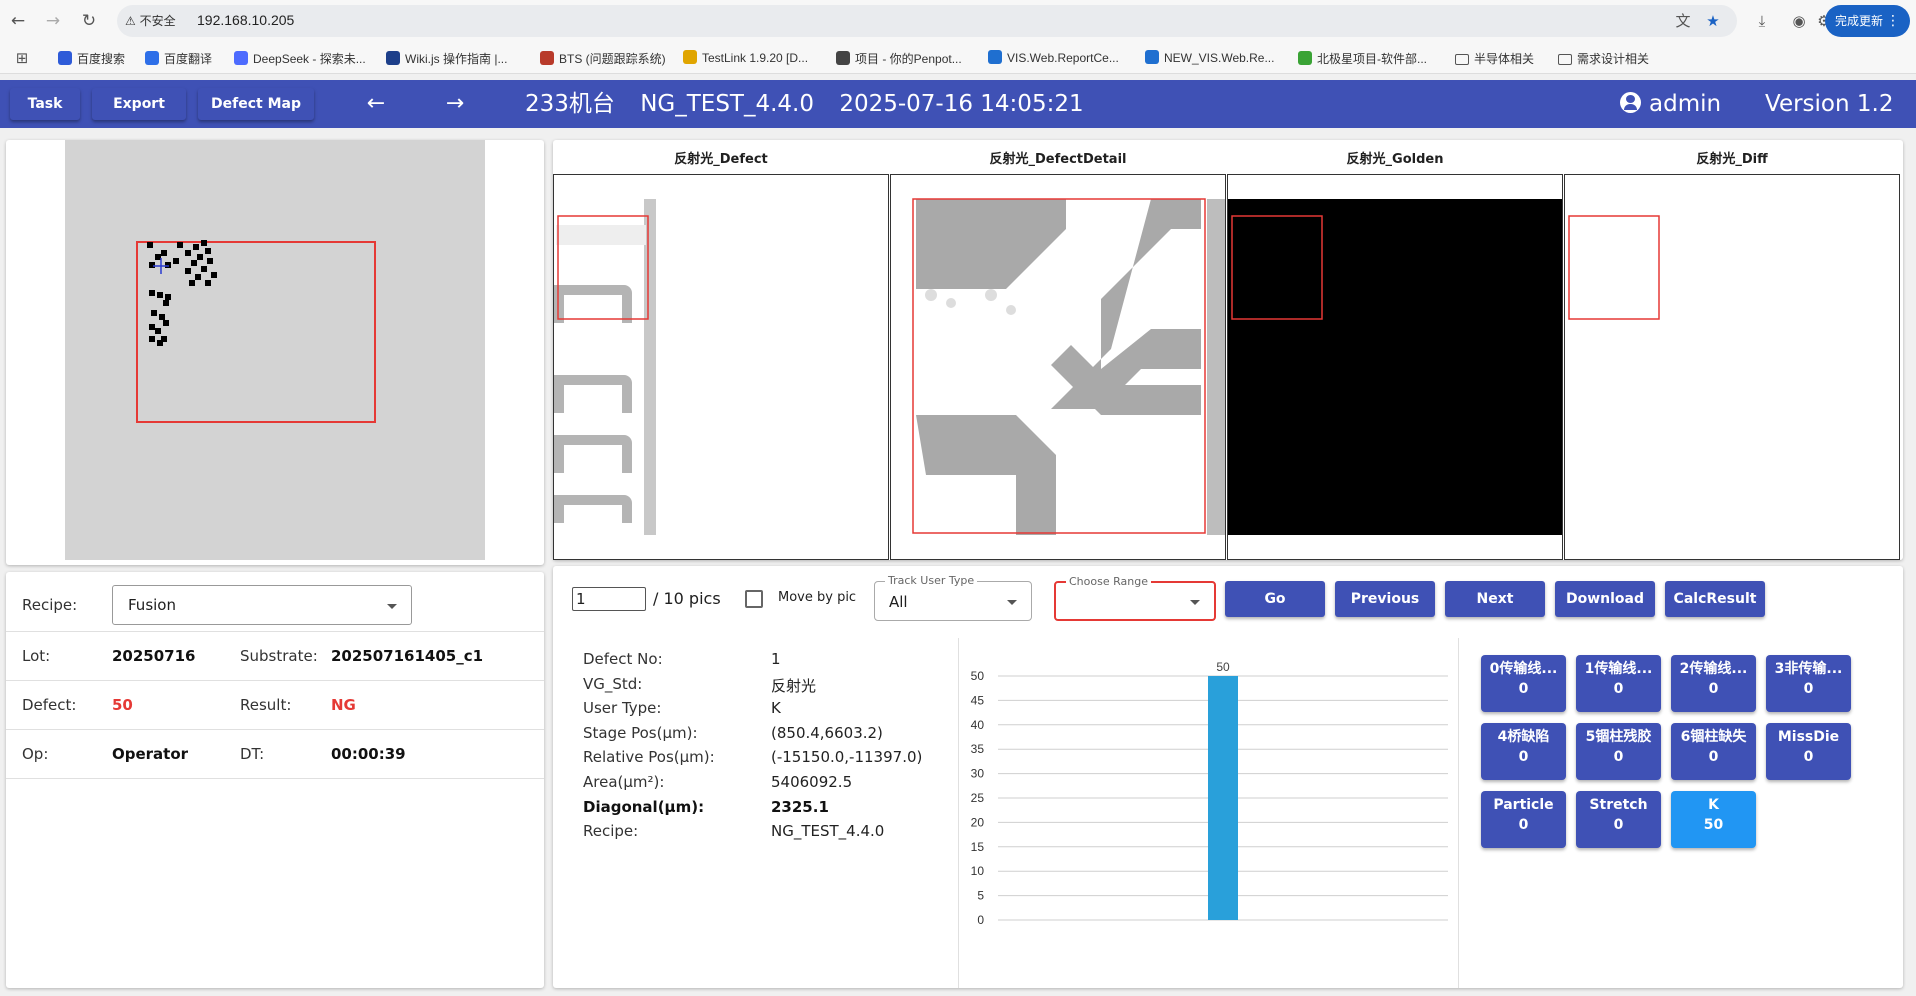 The width and height of the screenshot is (1916, 996). Describe the element at coordinates (609, 599) in the screenshot. I see `pic-index-input: 1` at that location.